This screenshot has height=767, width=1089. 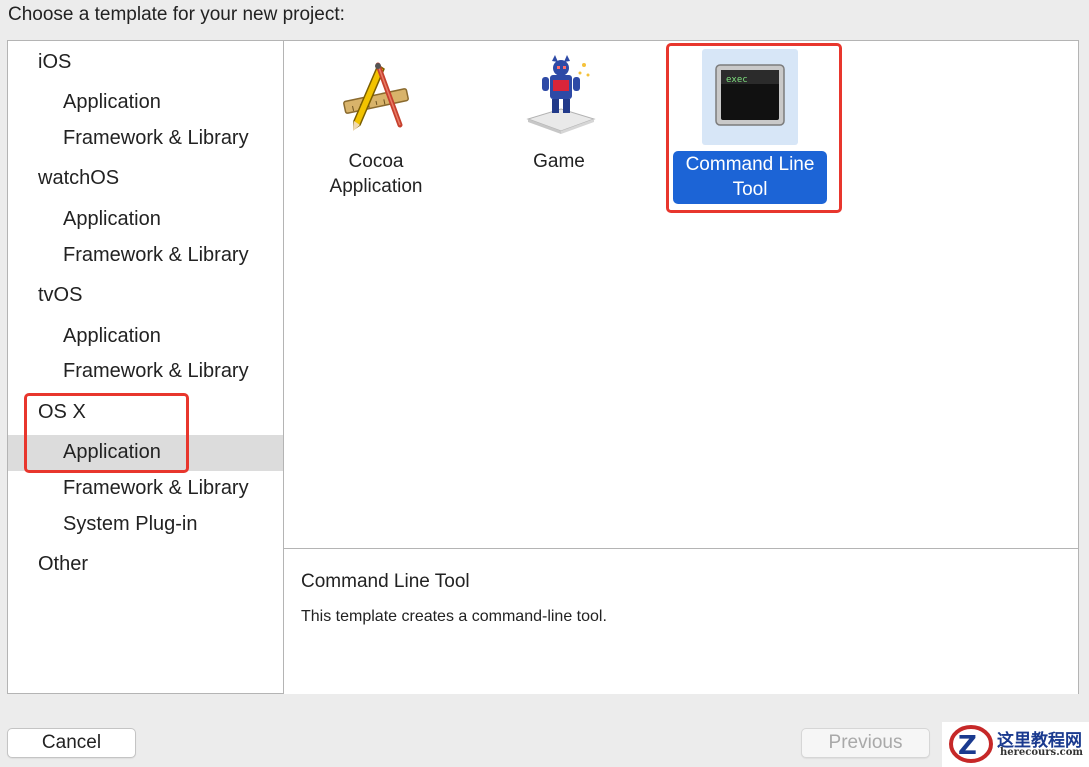 What do you see at coordinates (376, 174) in the screenshot?
I see `template-label: Cocoa Application` at bounding box center [376, 174].